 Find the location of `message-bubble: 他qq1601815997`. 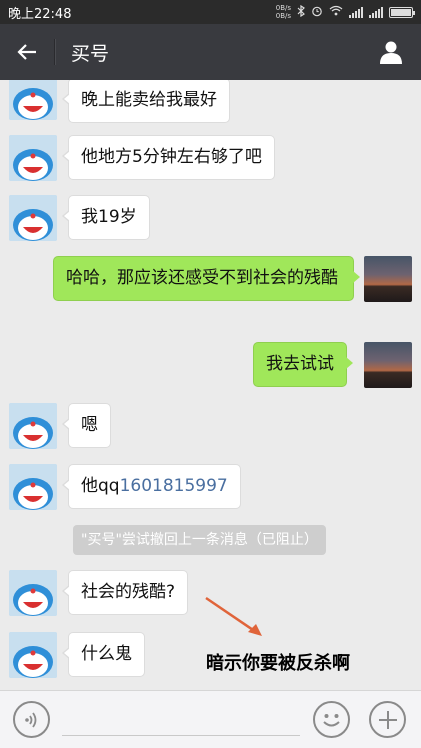

message-bubble: 他qq1601815997 is located at coordinates (151, 486).